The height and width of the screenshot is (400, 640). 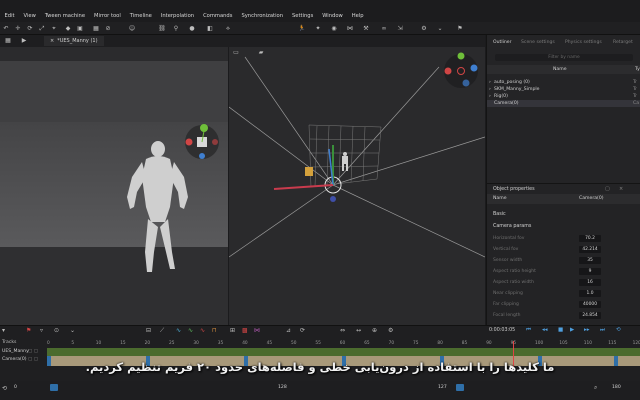 What do you see at coordinates (342, 330) in the screenshot?
I see `scale-key-icon: ⇔` at bounding box center [342, 330].